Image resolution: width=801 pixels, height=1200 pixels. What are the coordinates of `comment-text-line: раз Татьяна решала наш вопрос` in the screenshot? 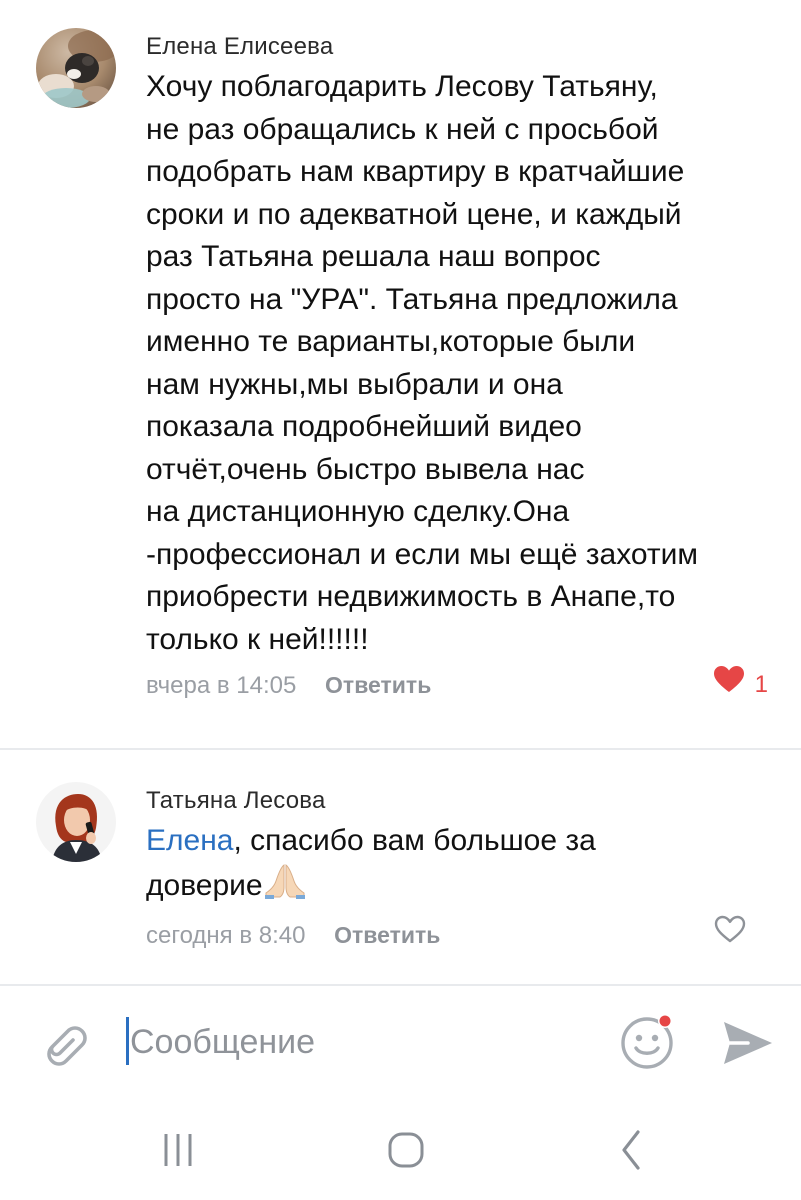 It's located at (373, 256).